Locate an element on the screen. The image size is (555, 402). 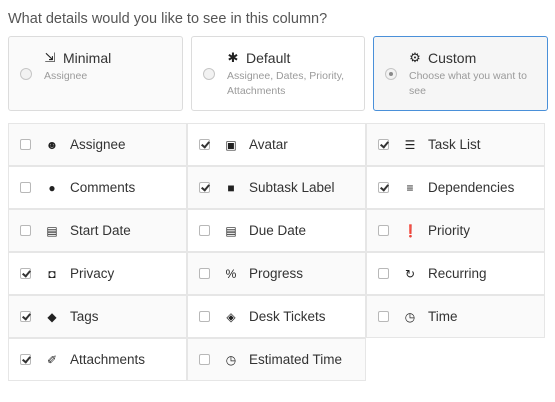
field-checkbox-due-date is located at coordinates (204, 230).